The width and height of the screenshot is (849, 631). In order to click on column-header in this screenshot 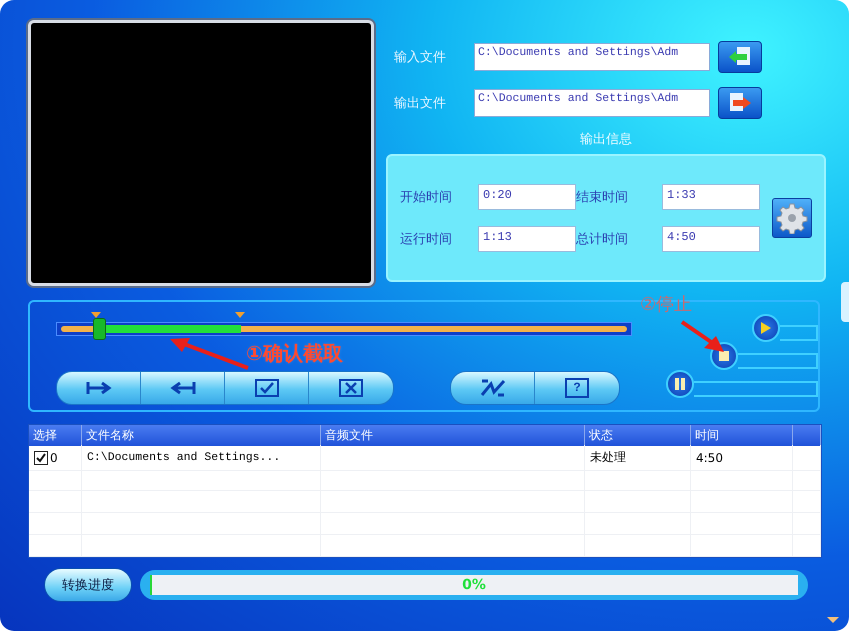, I will do `click(807, 435)`.